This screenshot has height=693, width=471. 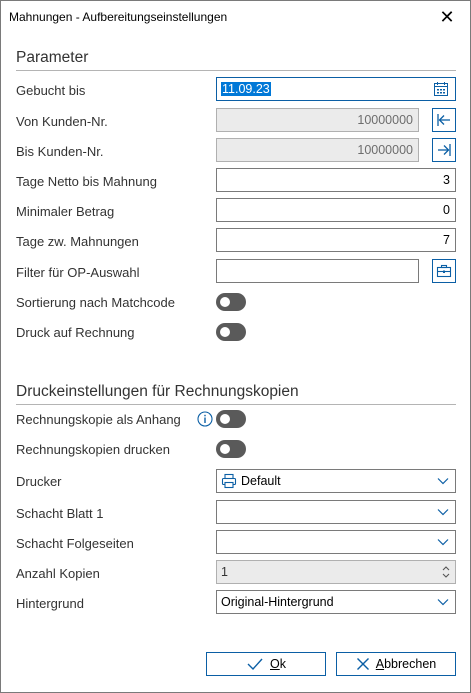 I want to click on section-title-druckeinstellungen: Druckeinstellungen für Rechnungskopien, so click(x=157, y=391).